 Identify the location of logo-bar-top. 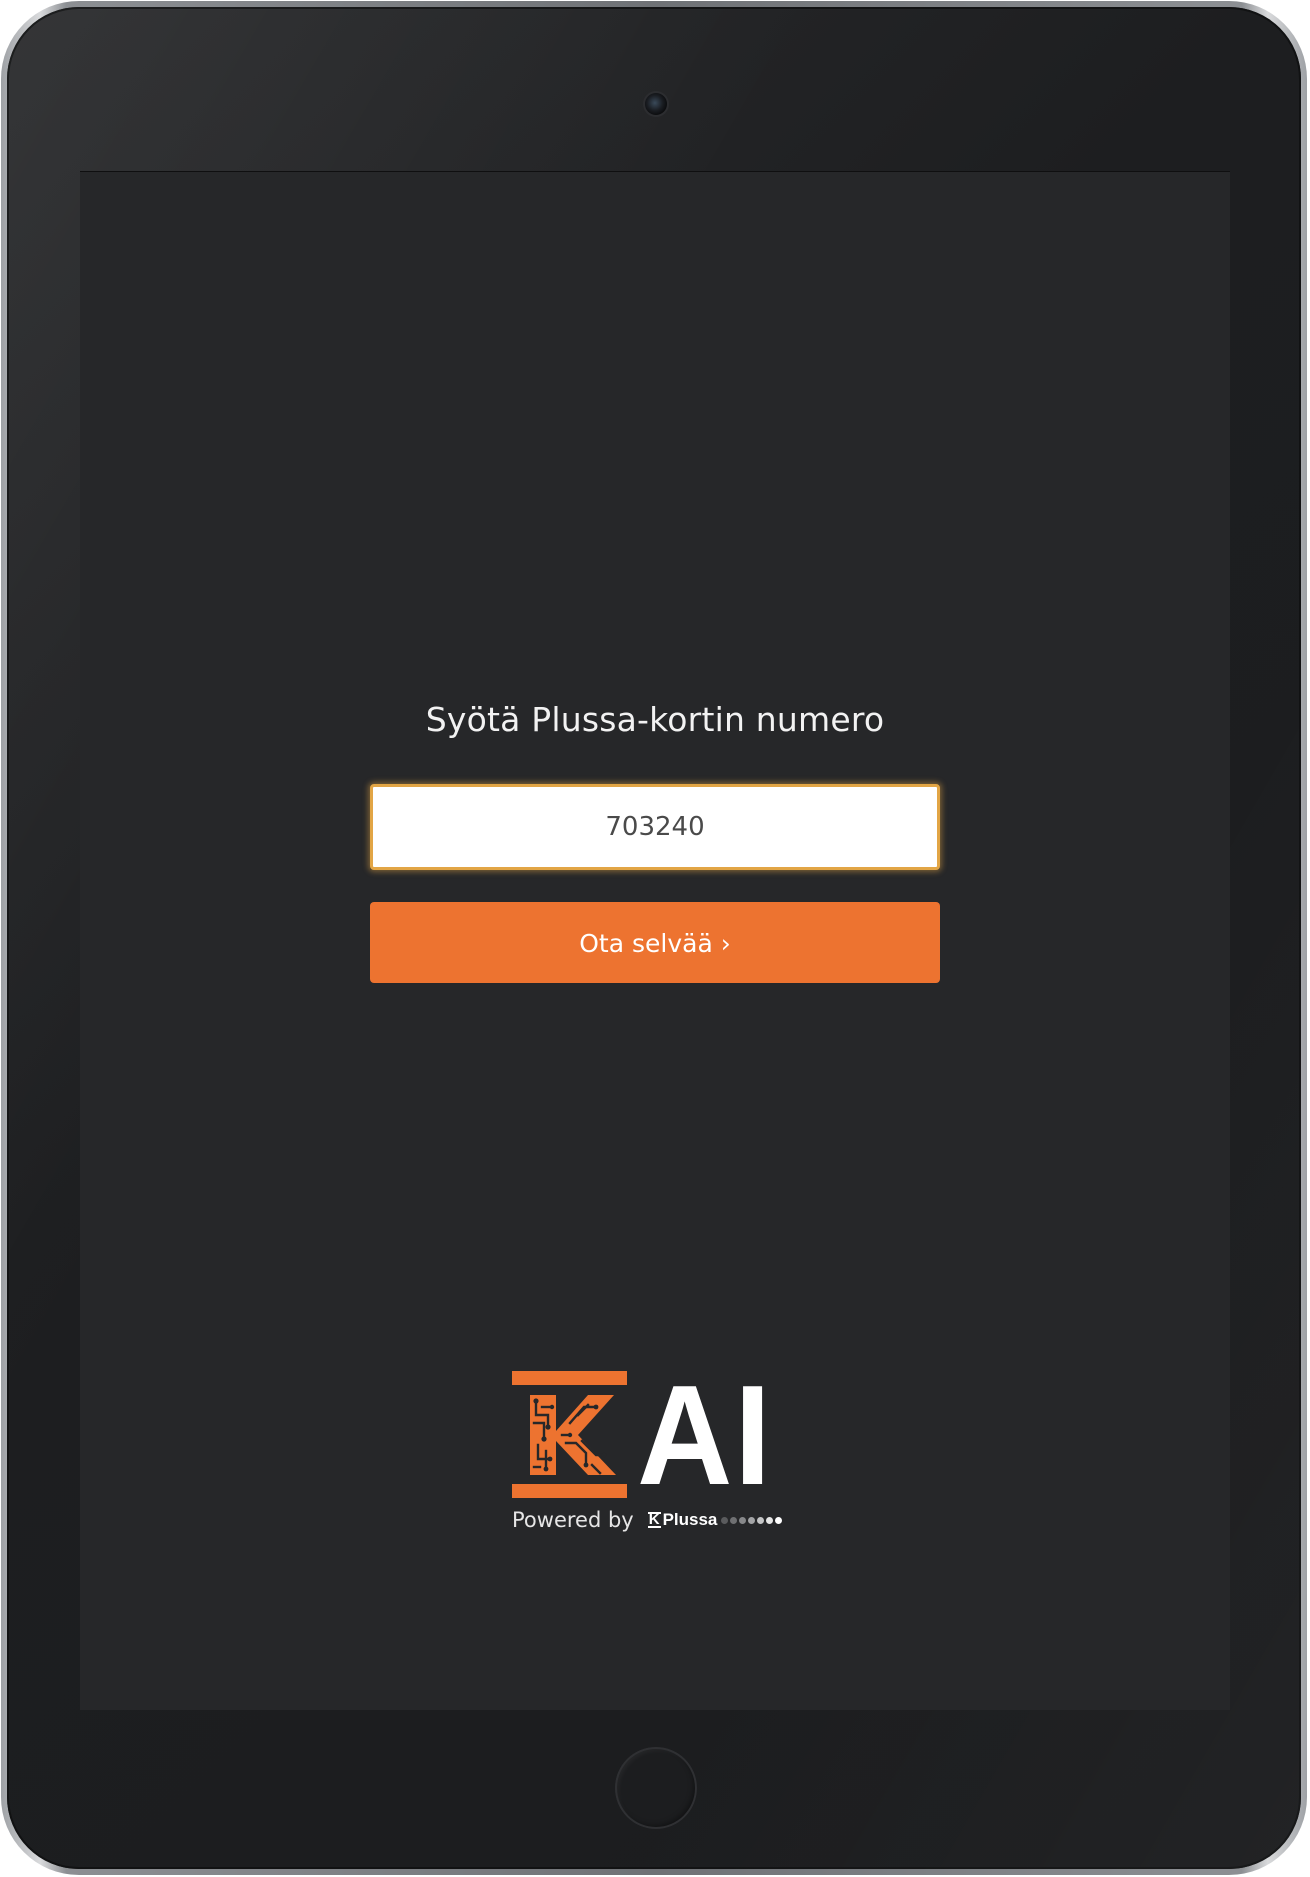
(569, 1378).